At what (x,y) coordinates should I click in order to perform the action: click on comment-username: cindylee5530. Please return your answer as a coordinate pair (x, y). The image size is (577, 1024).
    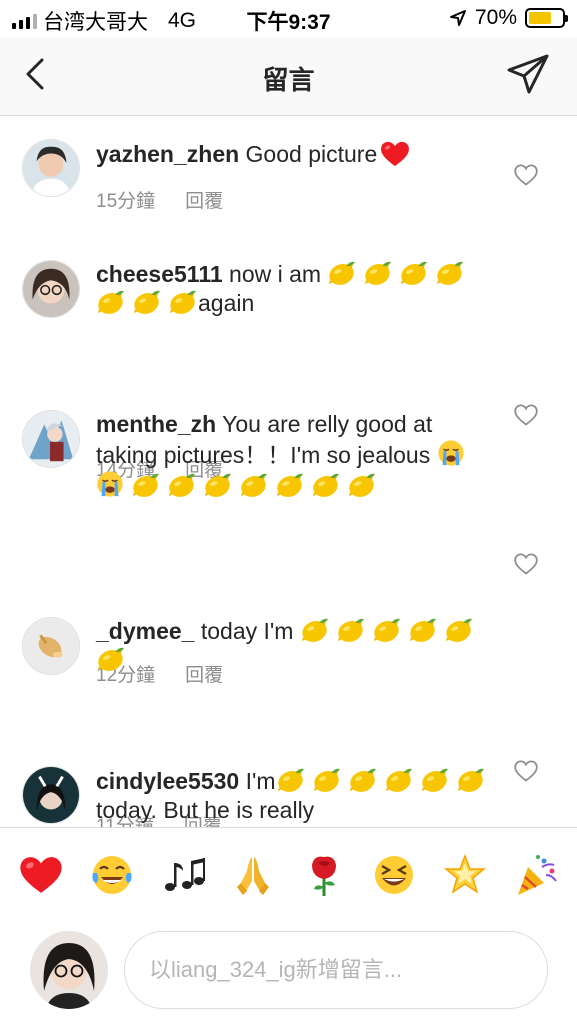
    Looking at the image, I should click on (167, 781).